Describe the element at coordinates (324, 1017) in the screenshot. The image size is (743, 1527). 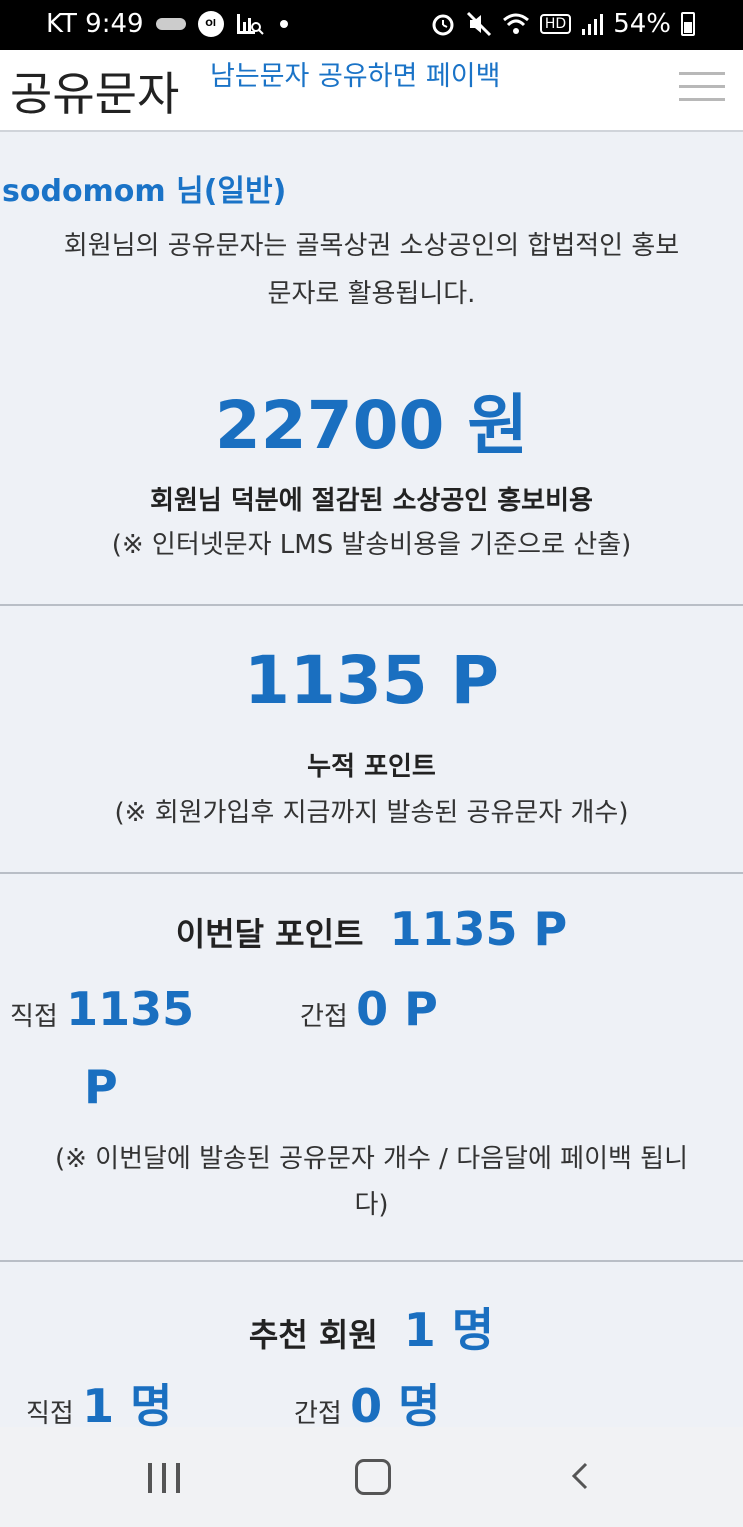
I see `monthly-indirect-label: 간접` at that location.